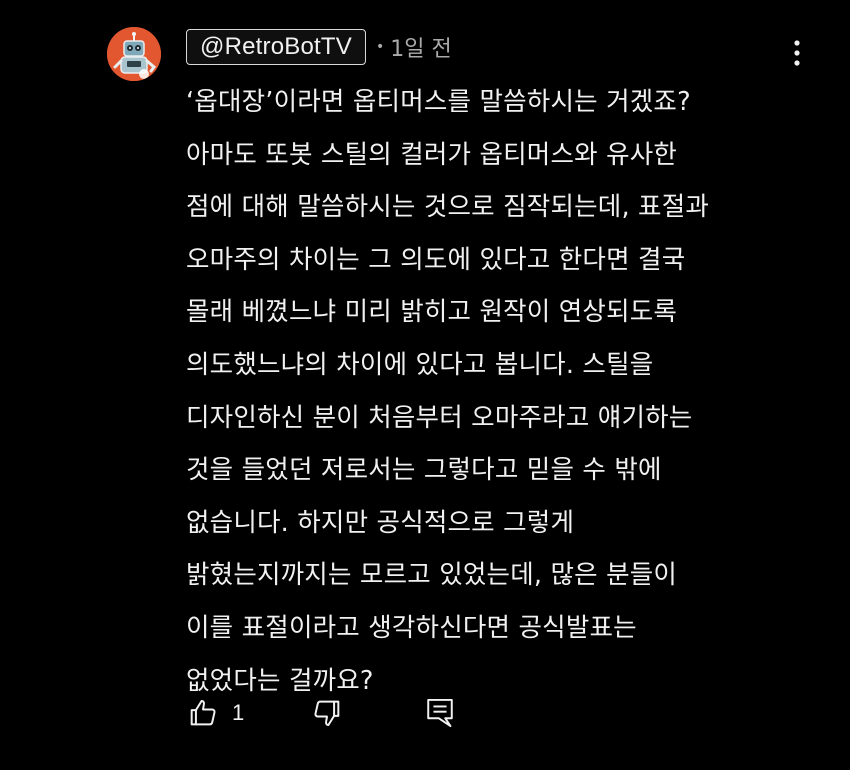  I want to click on comment-timestamp: 1일 전, so click(420, 47).